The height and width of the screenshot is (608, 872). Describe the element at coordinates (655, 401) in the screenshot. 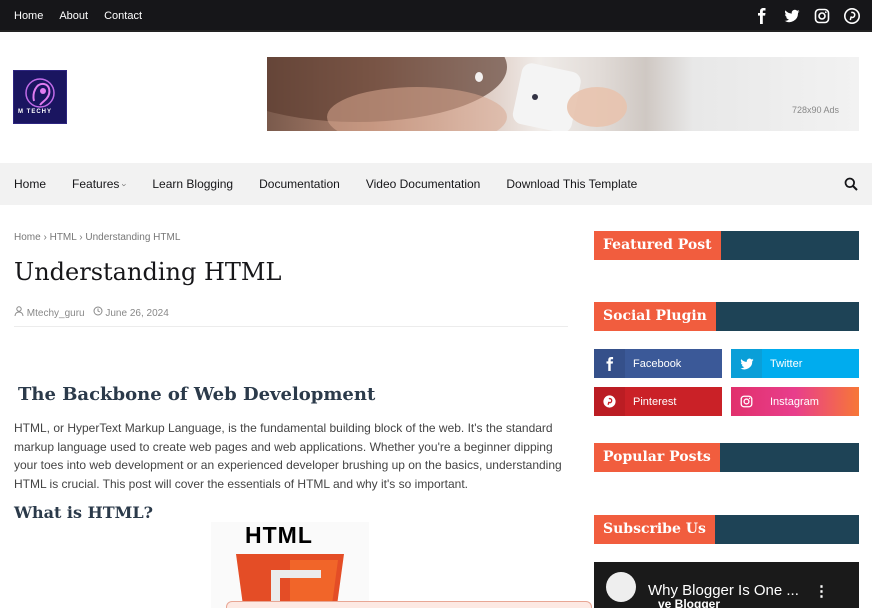

I see `social-button-label: Pinterest` at that location.